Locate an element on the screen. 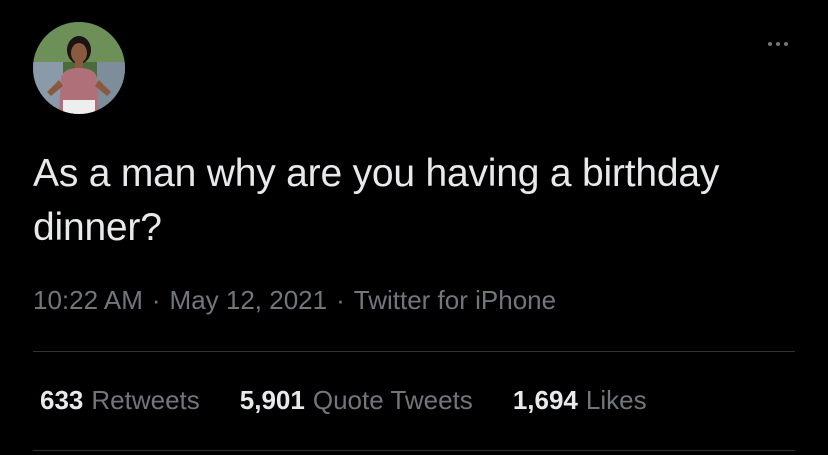 The height and width of the screenshot is (455, 828). tweet-source: Twitter for iPhone is located at coordinates (455, 300).